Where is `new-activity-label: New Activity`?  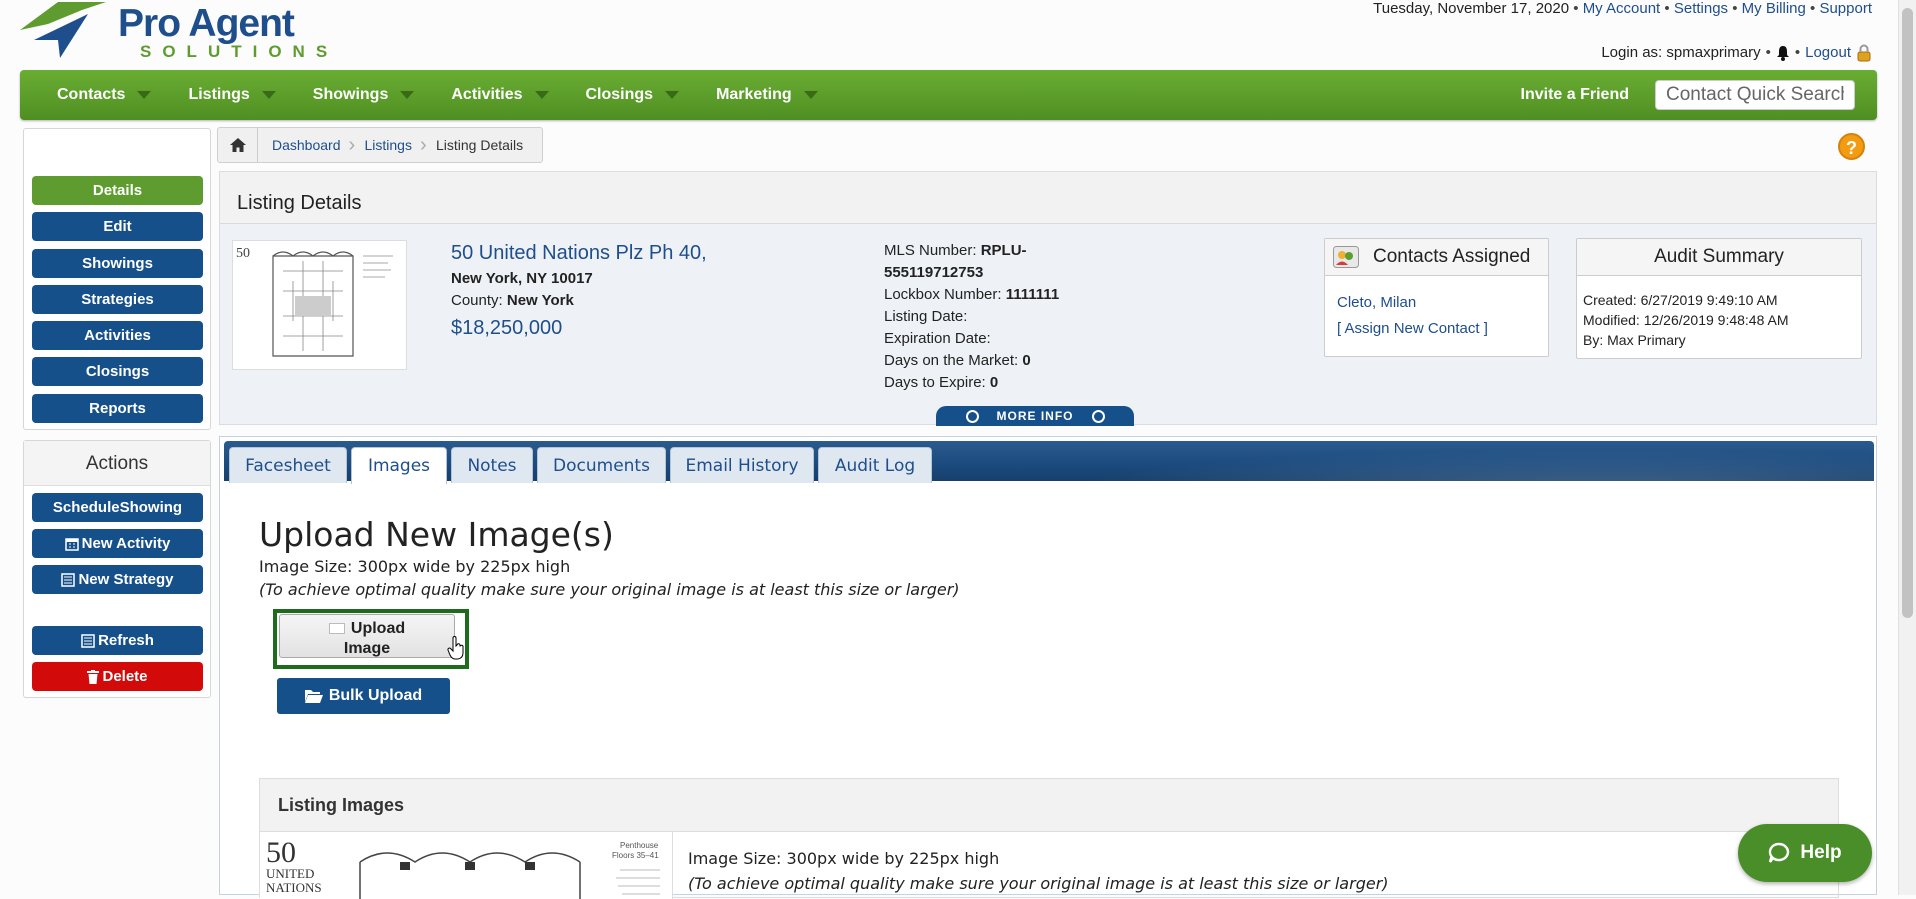
new-activity-label: New Activity is located at coordinates (126, 543).